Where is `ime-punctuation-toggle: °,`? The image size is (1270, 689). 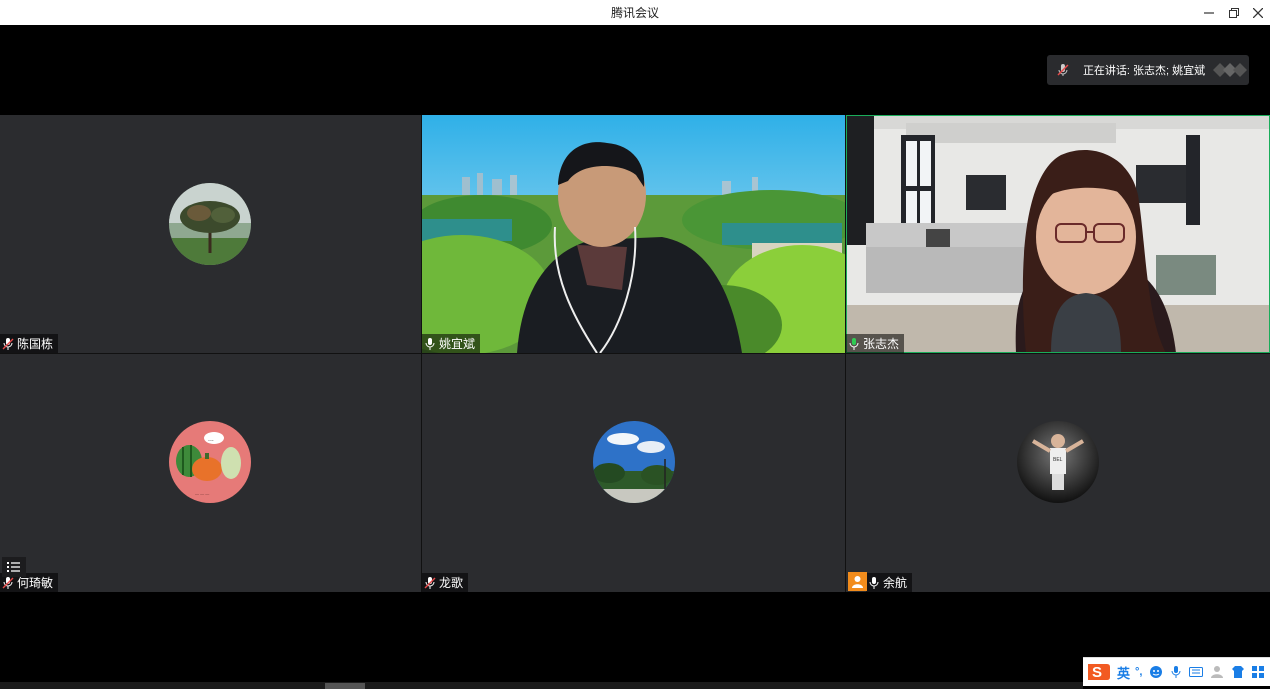
ime-punctuation-toggle: °, is located at coordinates (1138, 672).